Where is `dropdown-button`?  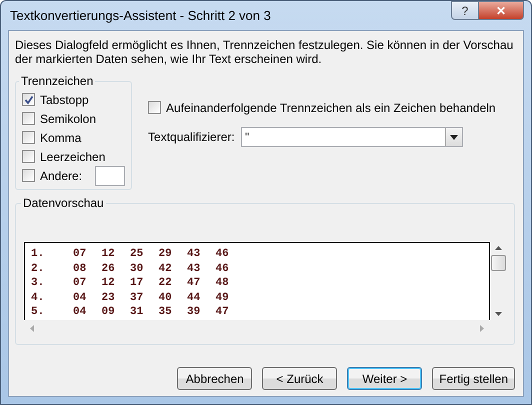 dropdown-button is located at coordinates (453, 137).